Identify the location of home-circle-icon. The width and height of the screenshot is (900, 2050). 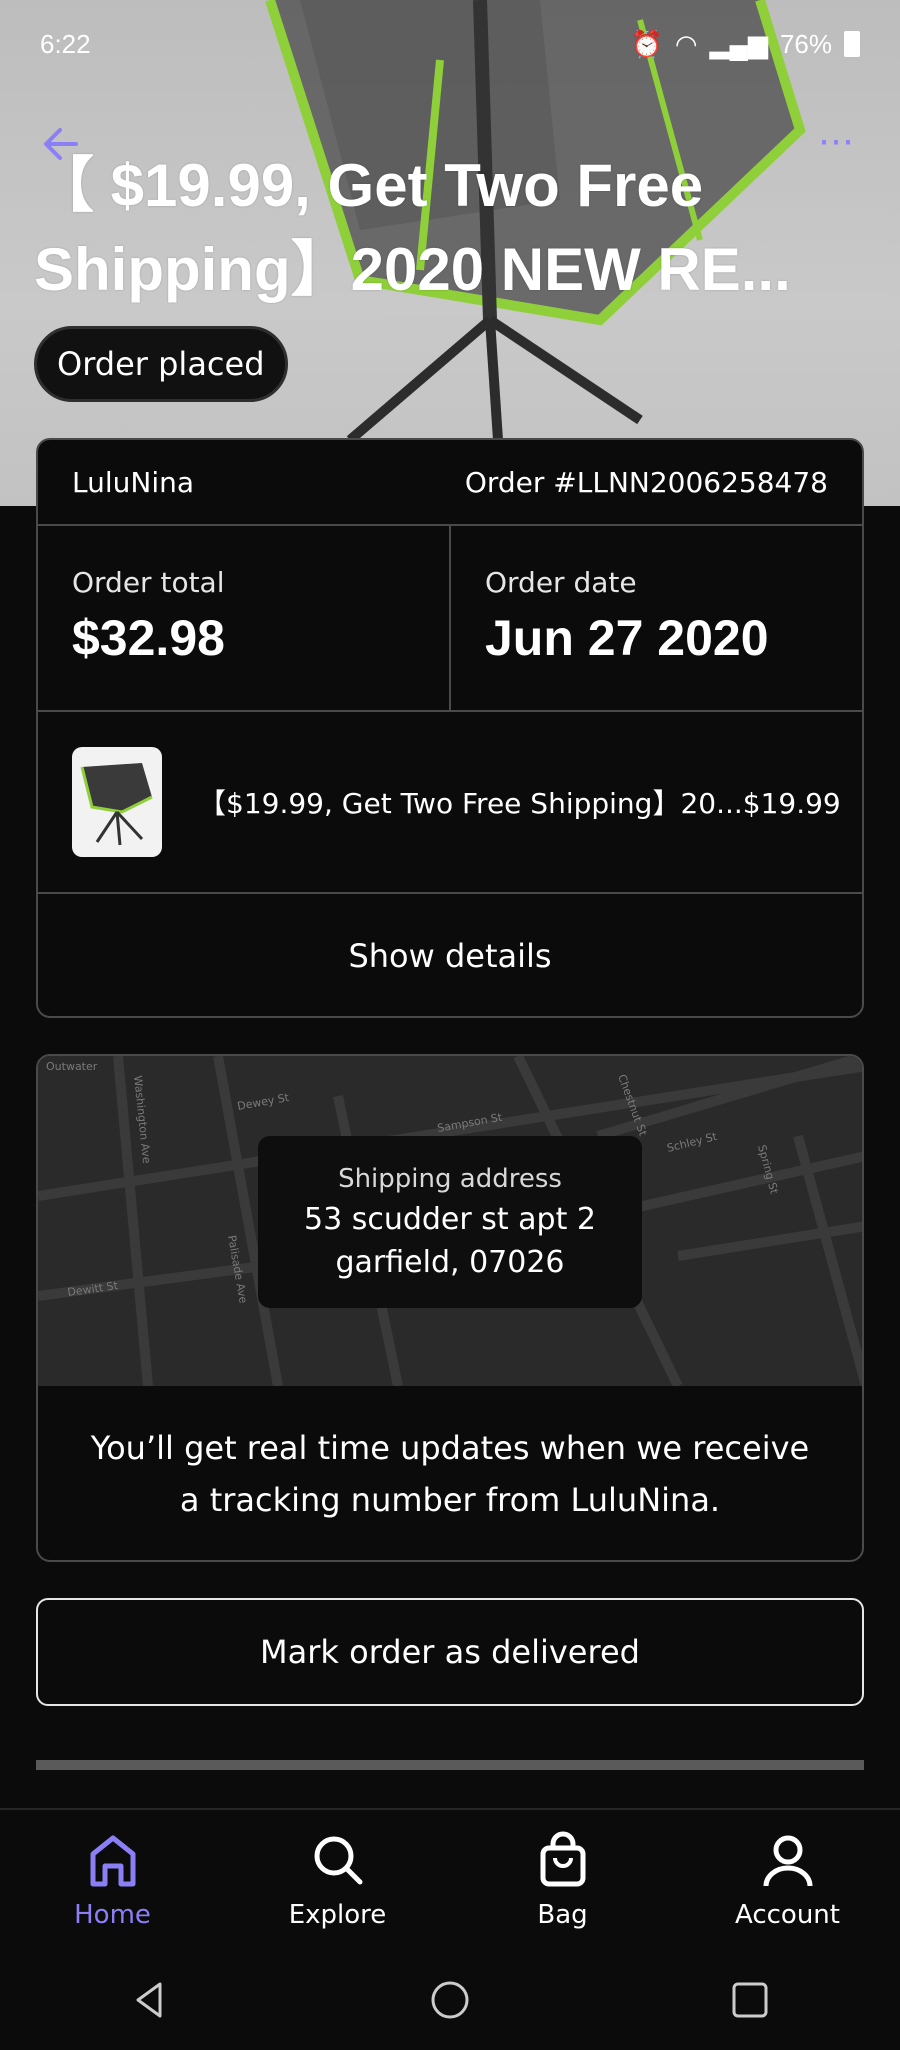
(450, 2000).